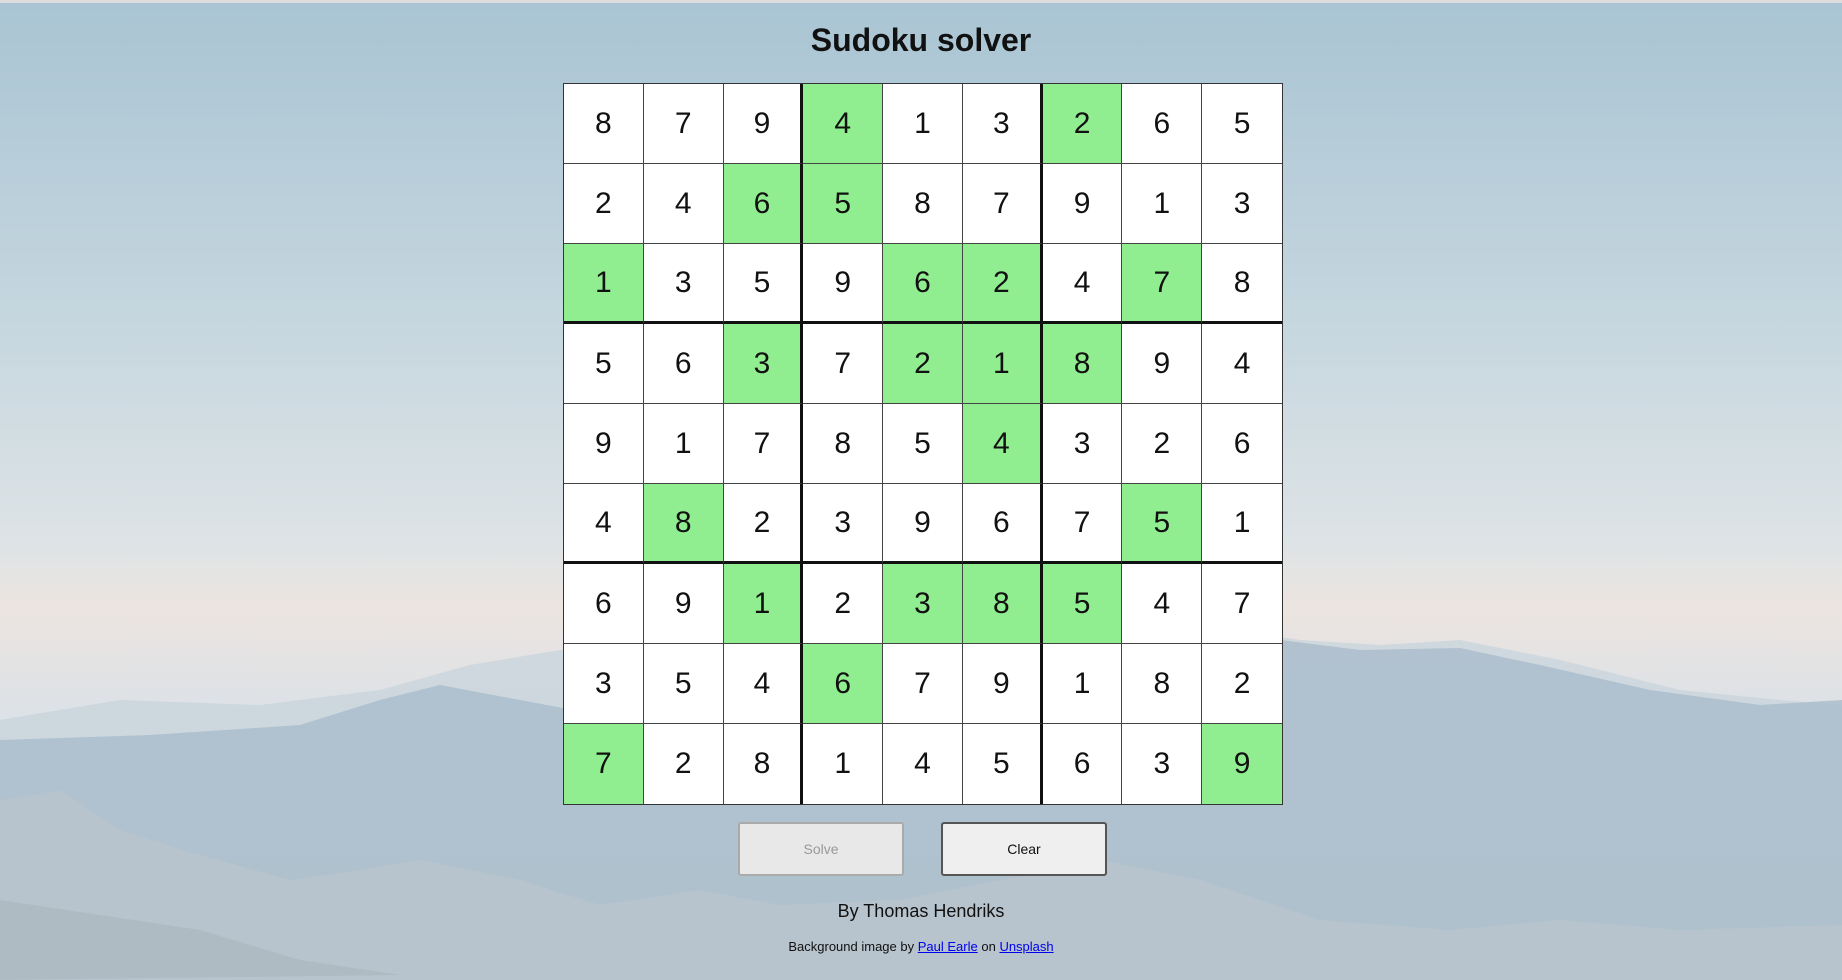 This screenshot has height=980, width=1842. I want to click on photographer-link: Paul Earle, so click(948, 946).